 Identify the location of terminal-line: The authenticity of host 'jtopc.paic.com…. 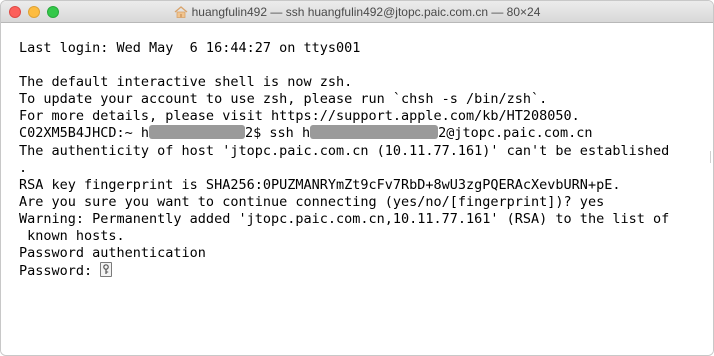
(344, 150).